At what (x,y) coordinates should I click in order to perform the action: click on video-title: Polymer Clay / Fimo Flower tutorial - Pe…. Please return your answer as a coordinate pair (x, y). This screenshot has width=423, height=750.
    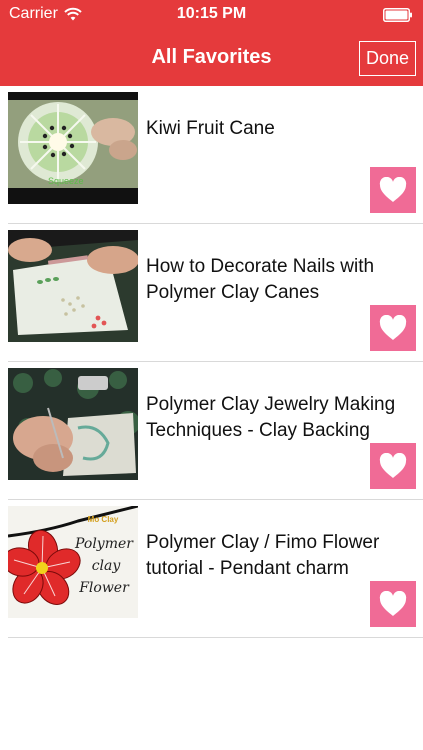
    Looking at the image, I should click on (281, 556).